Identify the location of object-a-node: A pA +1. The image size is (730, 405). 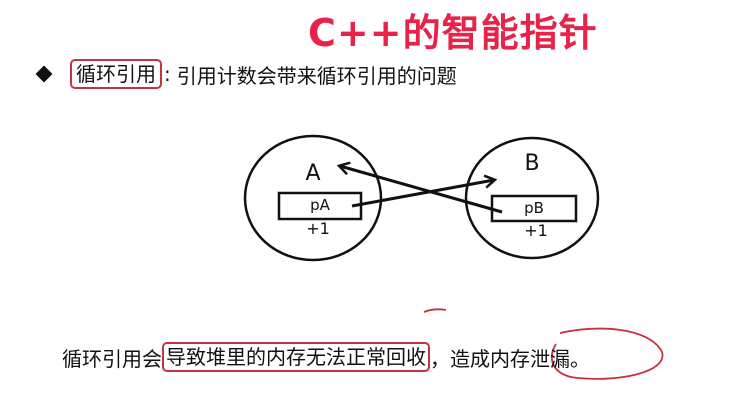
(313, 198).